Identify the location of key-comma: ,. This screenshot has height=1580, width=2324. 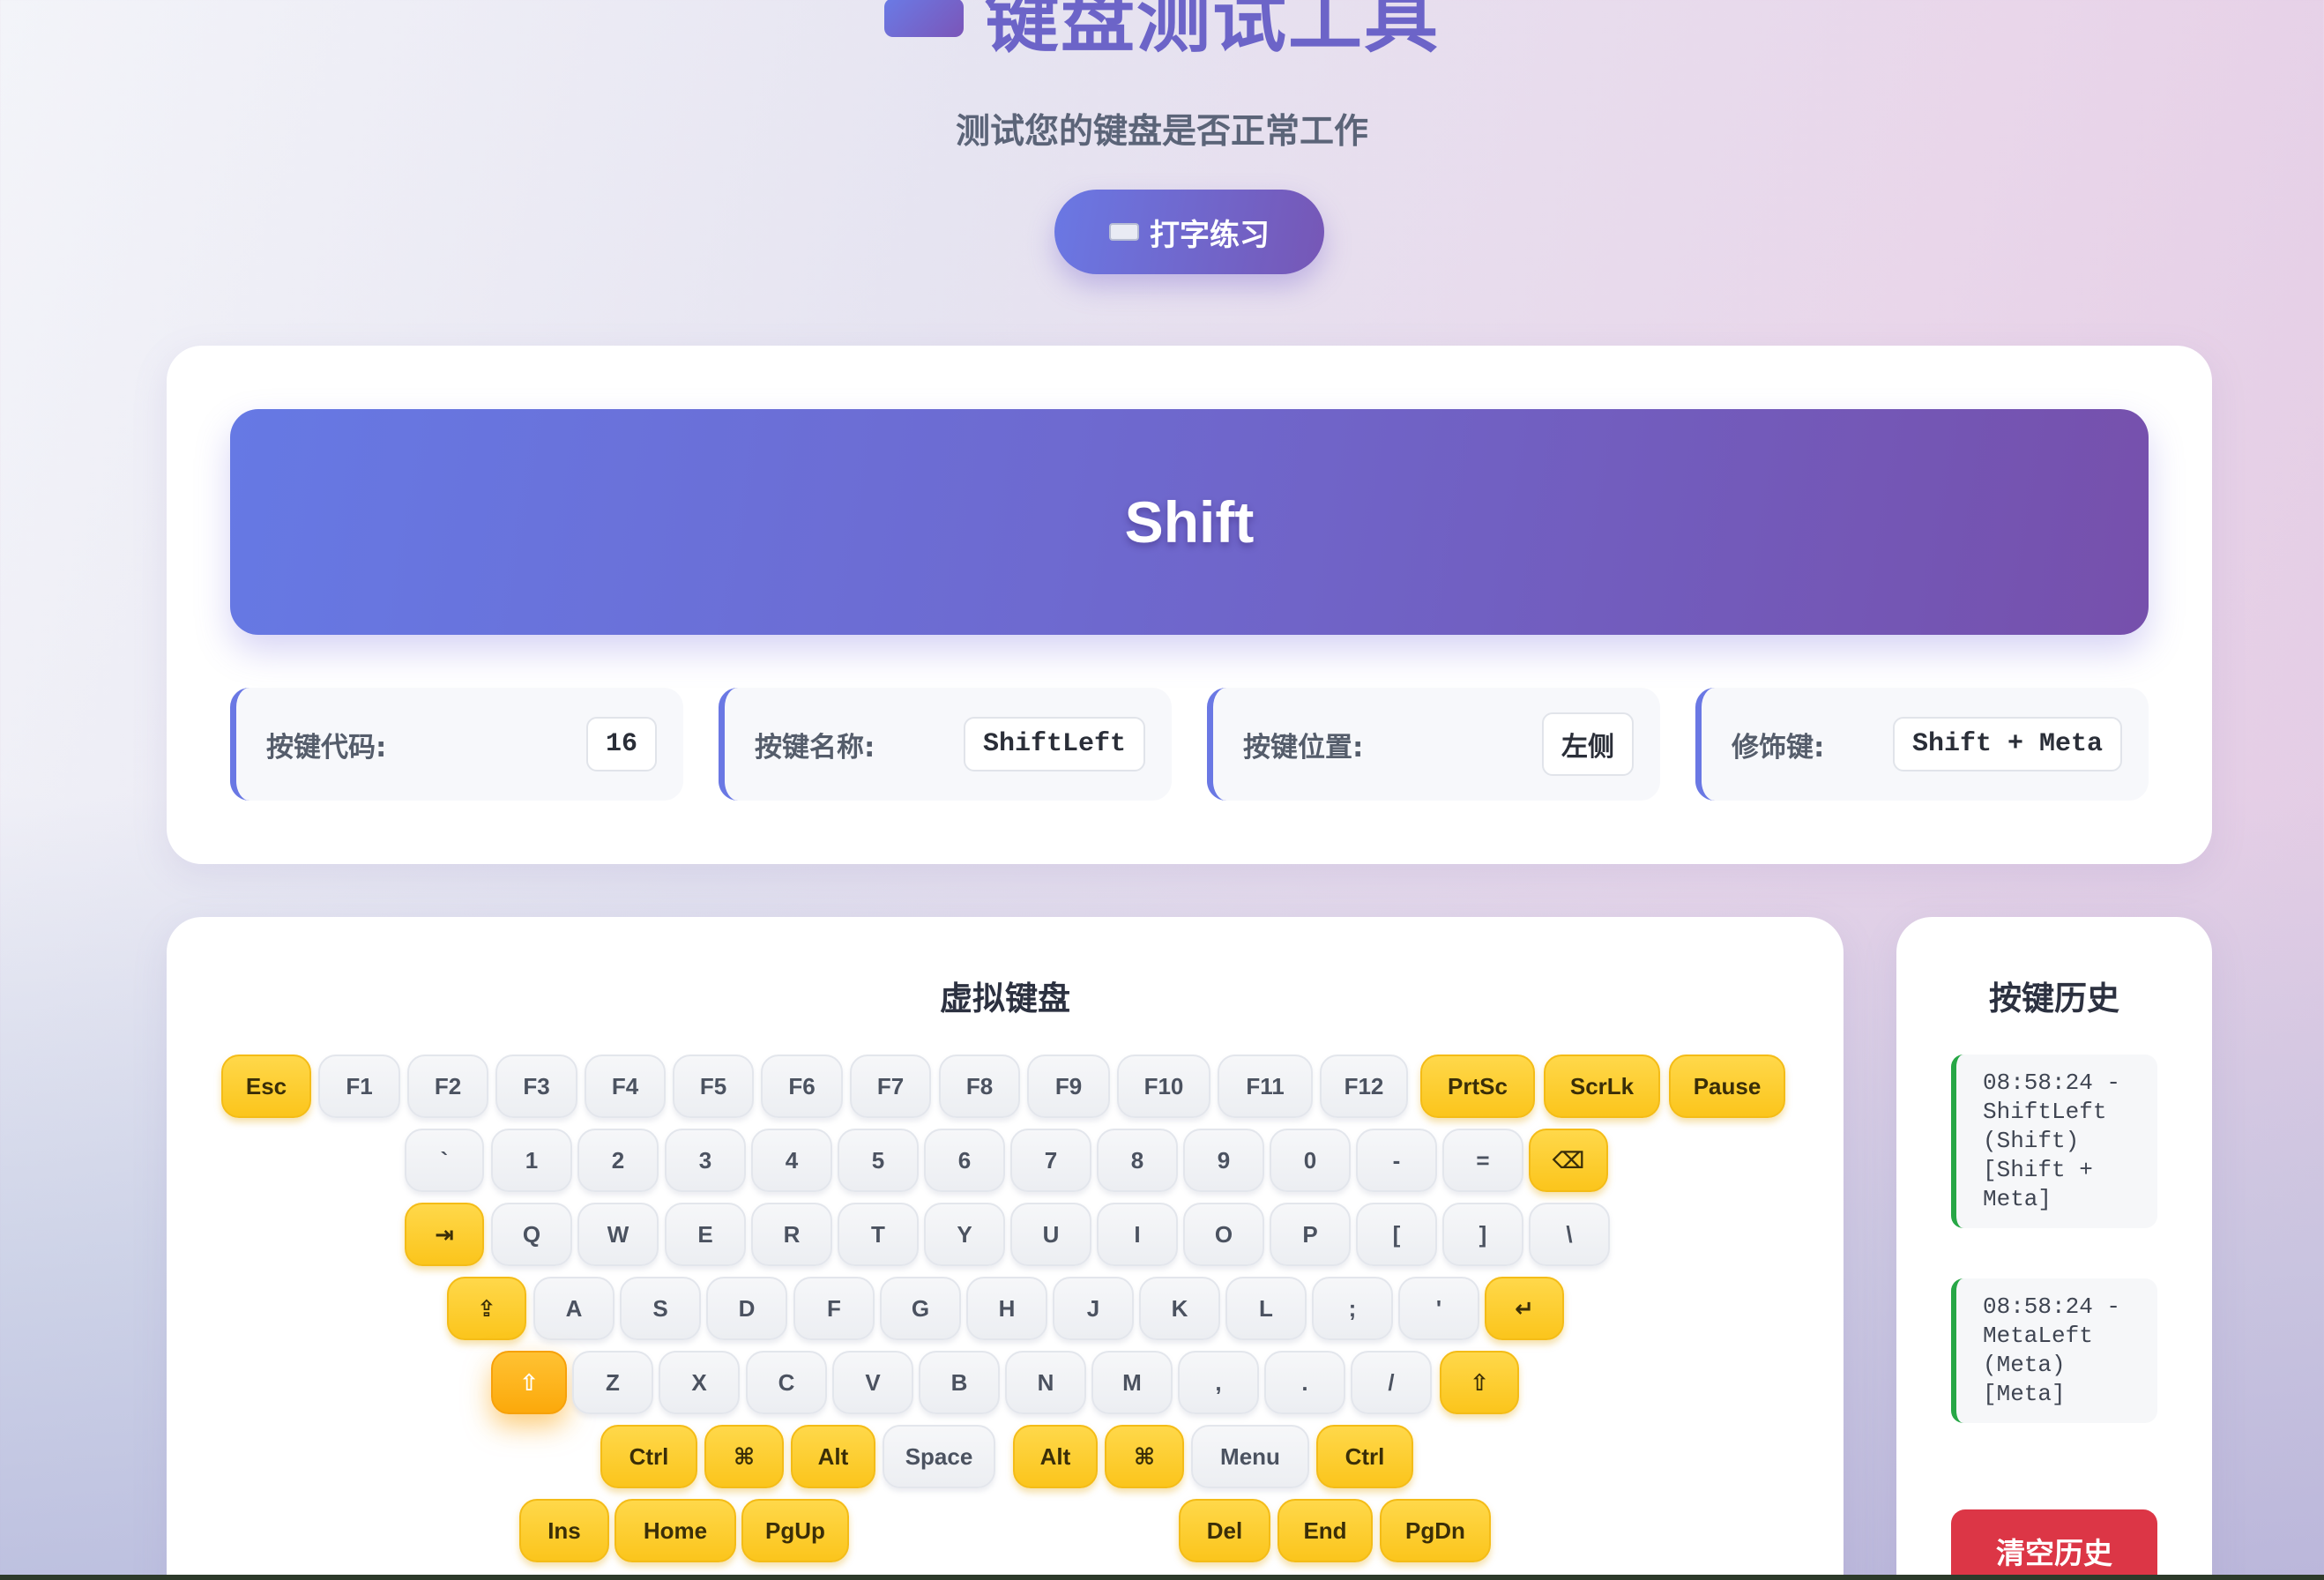
(1218, 1382).